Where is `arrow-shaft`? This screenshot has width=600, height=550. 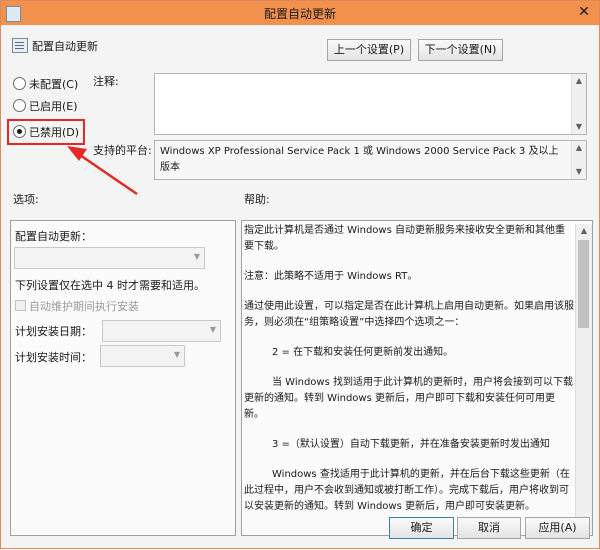 arrow-shaft is located at coordinates (107, 173).